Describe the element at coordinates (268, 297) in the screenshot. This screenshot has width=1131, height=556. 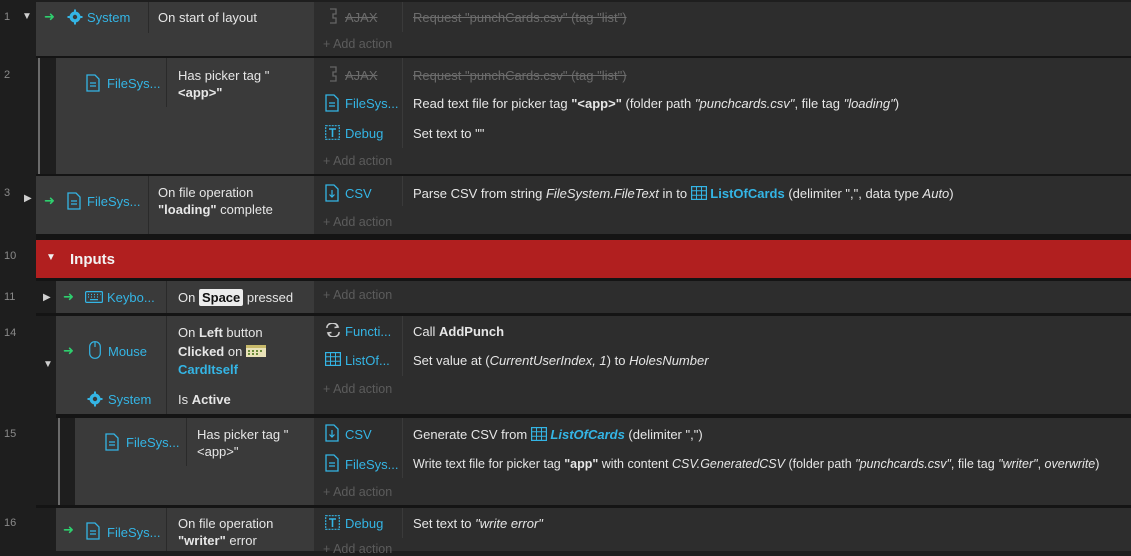
I see `text: pressed` at that location.